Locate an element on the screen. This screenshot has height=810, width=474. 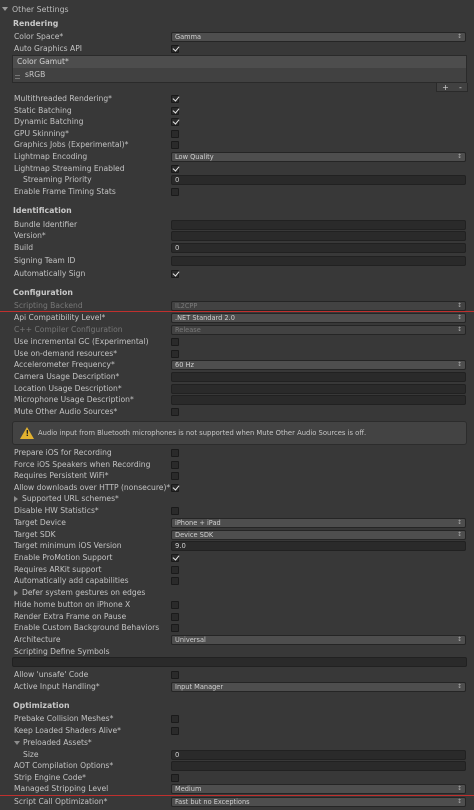
url-schemes-row: Supported URL schemes* is located at coordinates (237, 499).